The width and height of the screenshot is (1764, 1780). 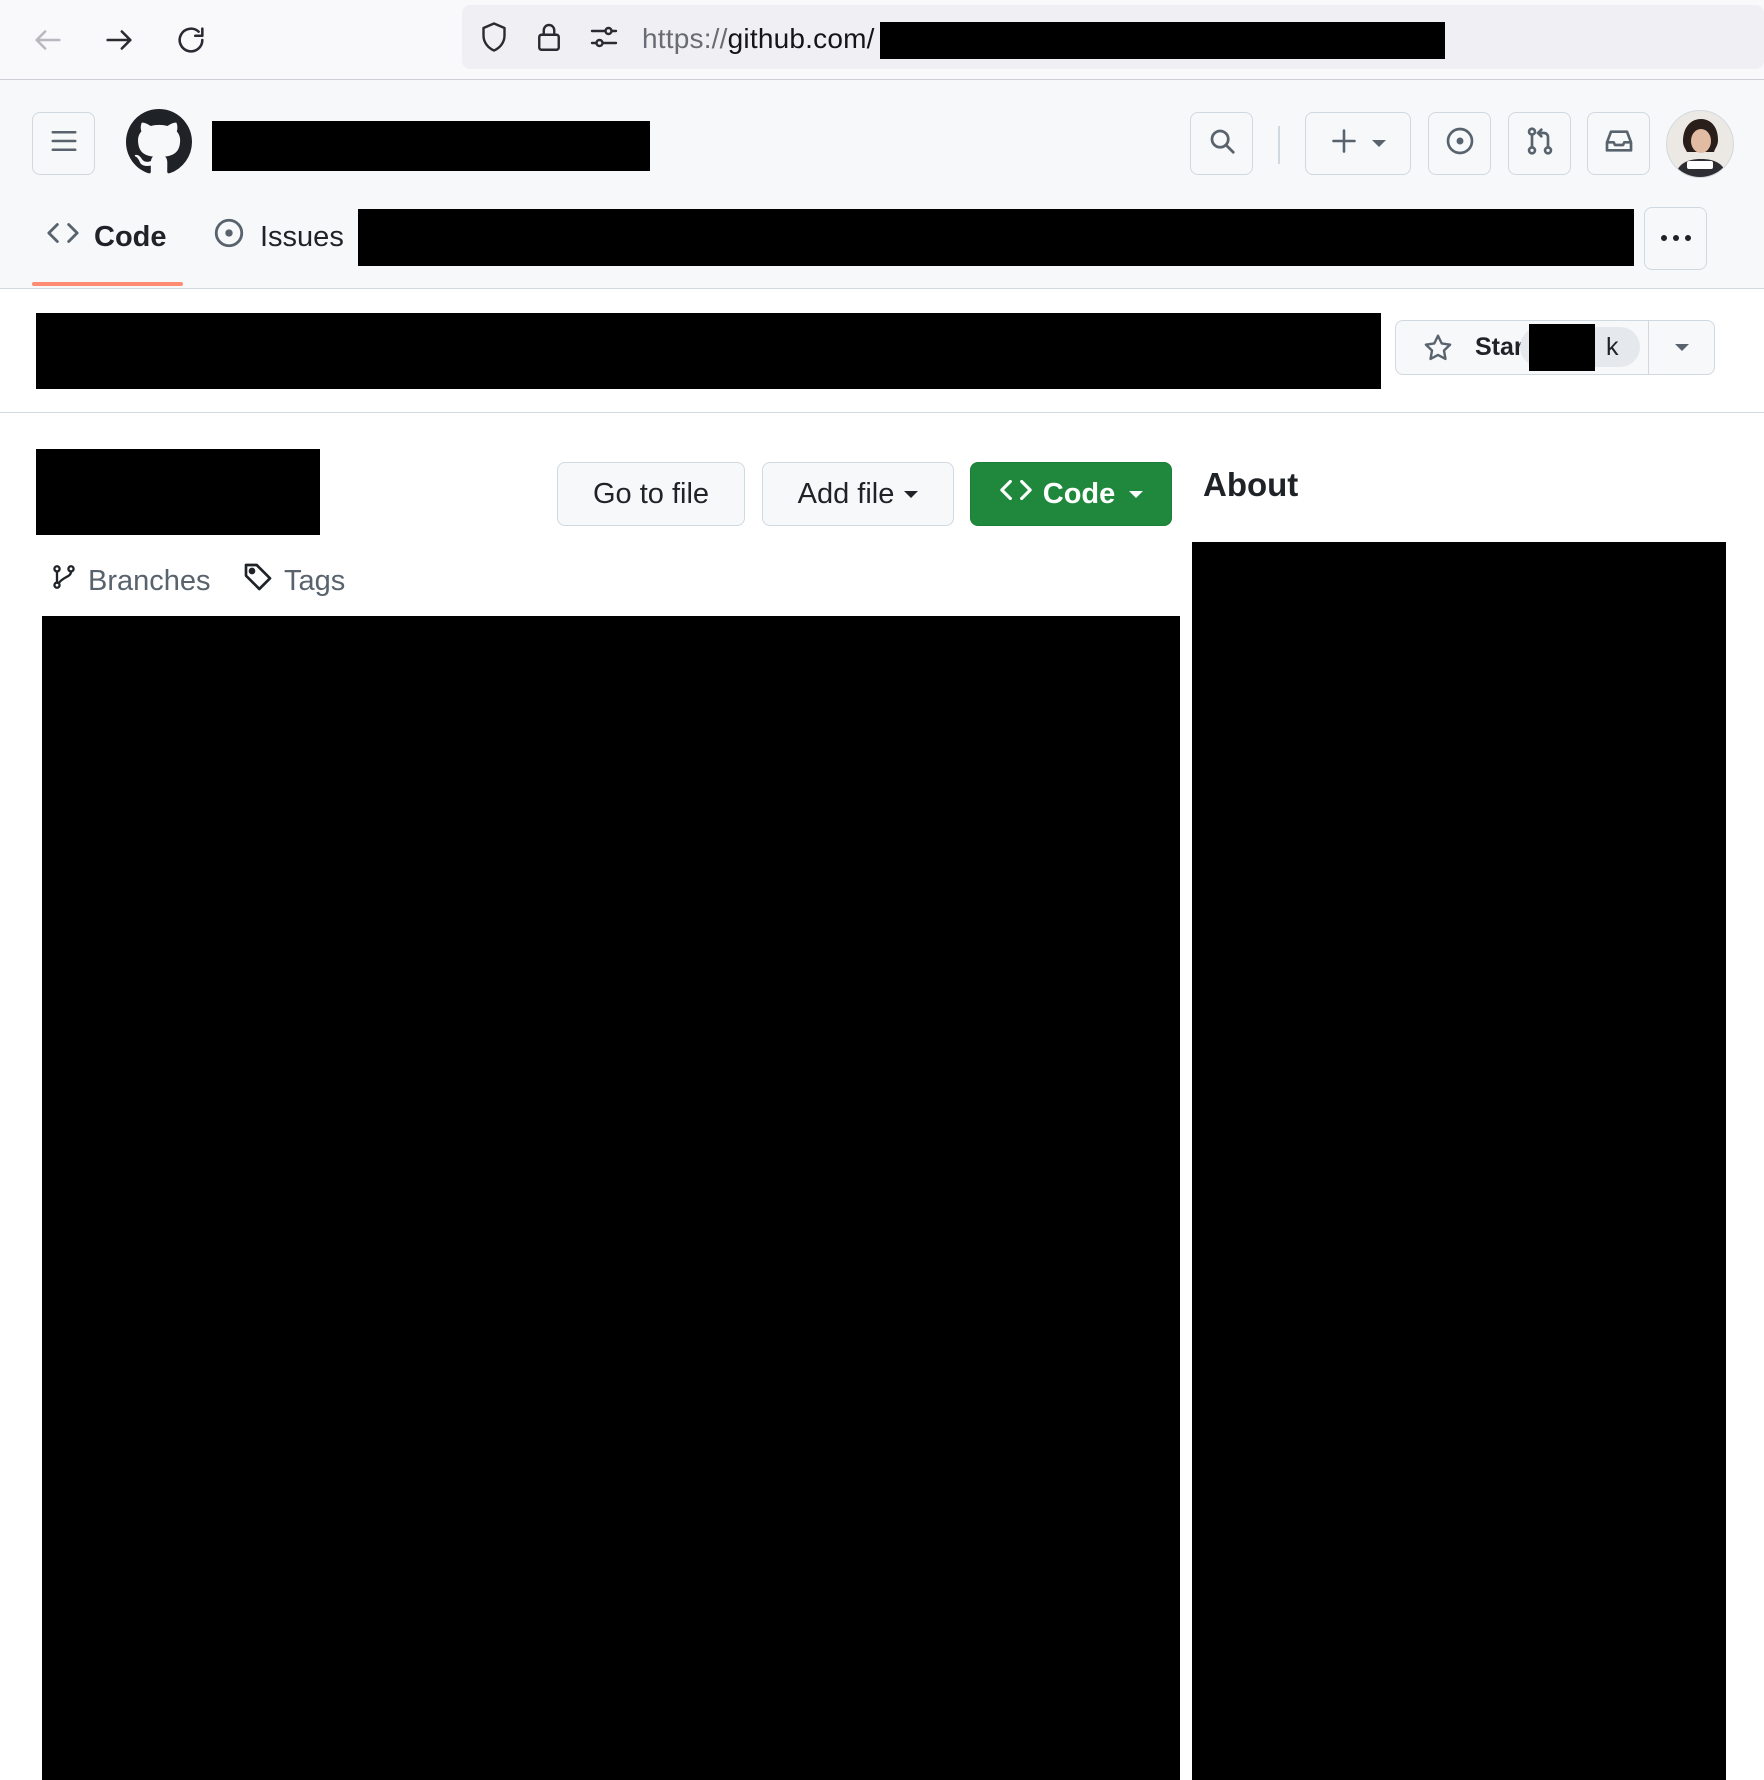 I want to click on go-to-file-label: Go to file, so click(x=651, y=493).